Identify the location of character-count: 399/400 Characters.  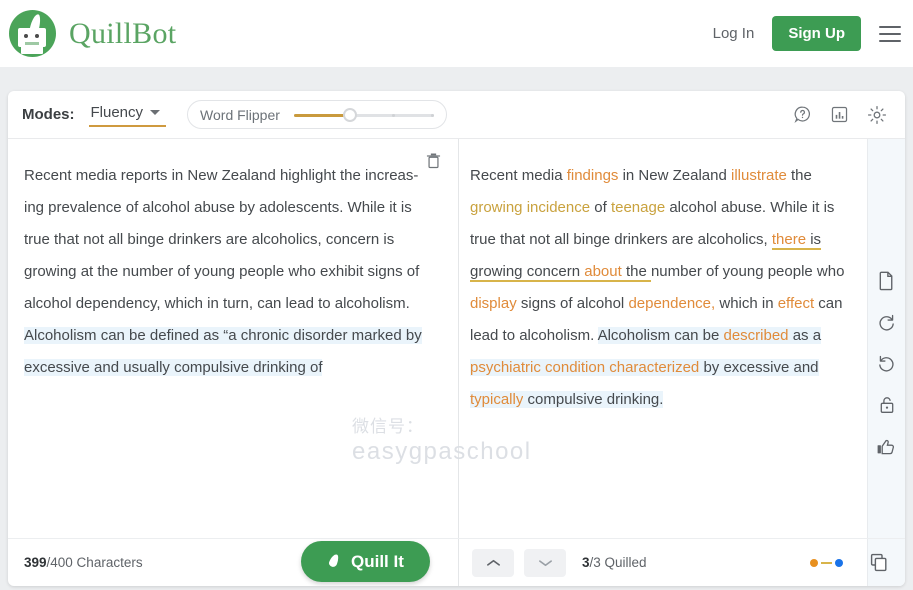
(83, 562).